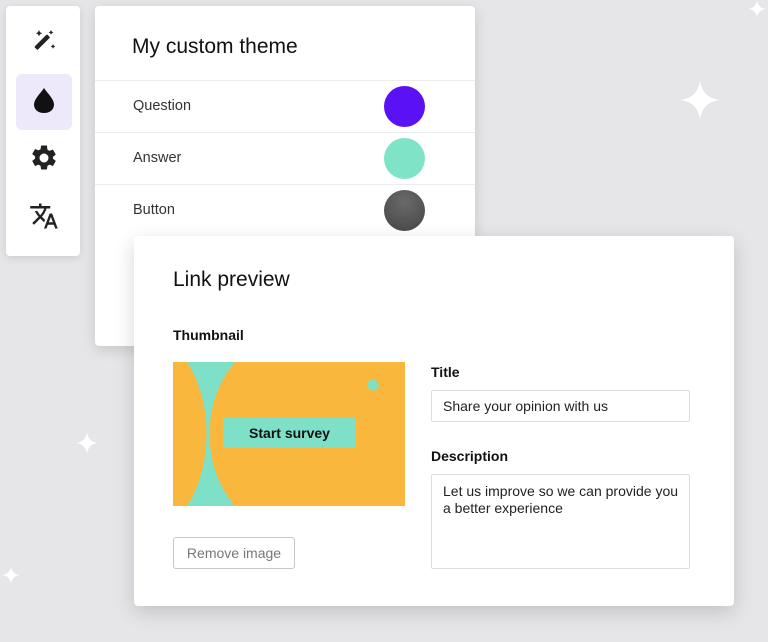  What do you see at coordinates (285, 158) in the screenshot?
I see `theme-row-answer: Answer` at bounding box center [285, 158].